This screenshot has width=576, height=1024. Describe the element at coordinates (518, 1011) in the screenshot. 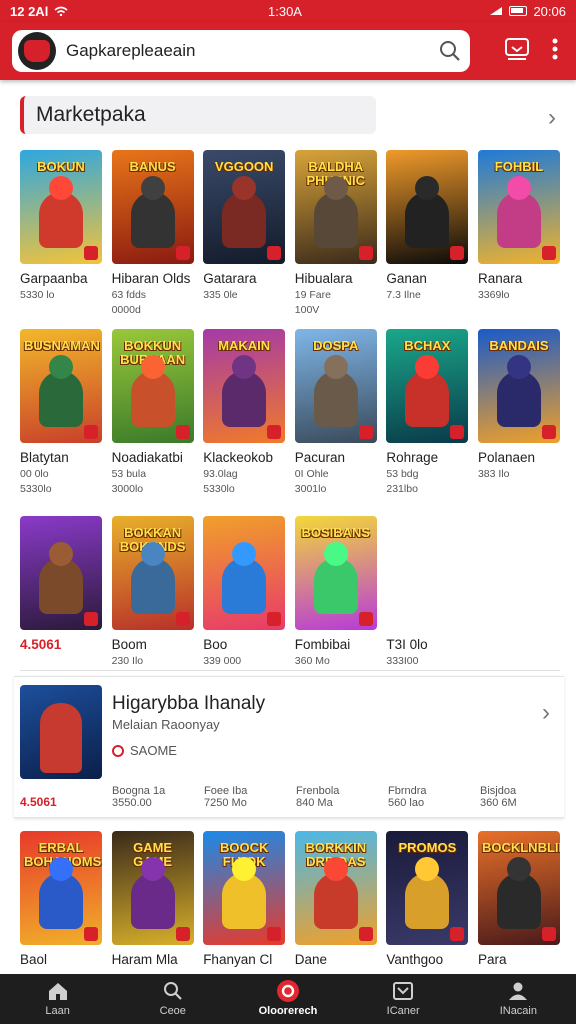

I see `nav-label: INacain` at that location.